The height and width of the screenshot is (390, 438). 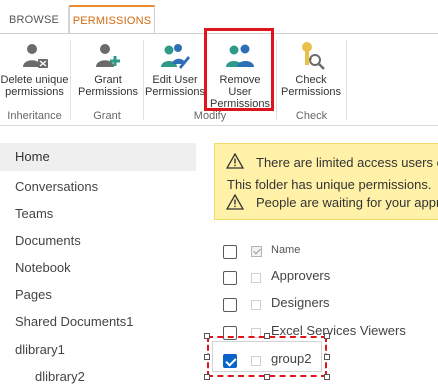 I want to click on delete-unique-permissions-button: Delete unique permissions, so click(x=34, y=71).